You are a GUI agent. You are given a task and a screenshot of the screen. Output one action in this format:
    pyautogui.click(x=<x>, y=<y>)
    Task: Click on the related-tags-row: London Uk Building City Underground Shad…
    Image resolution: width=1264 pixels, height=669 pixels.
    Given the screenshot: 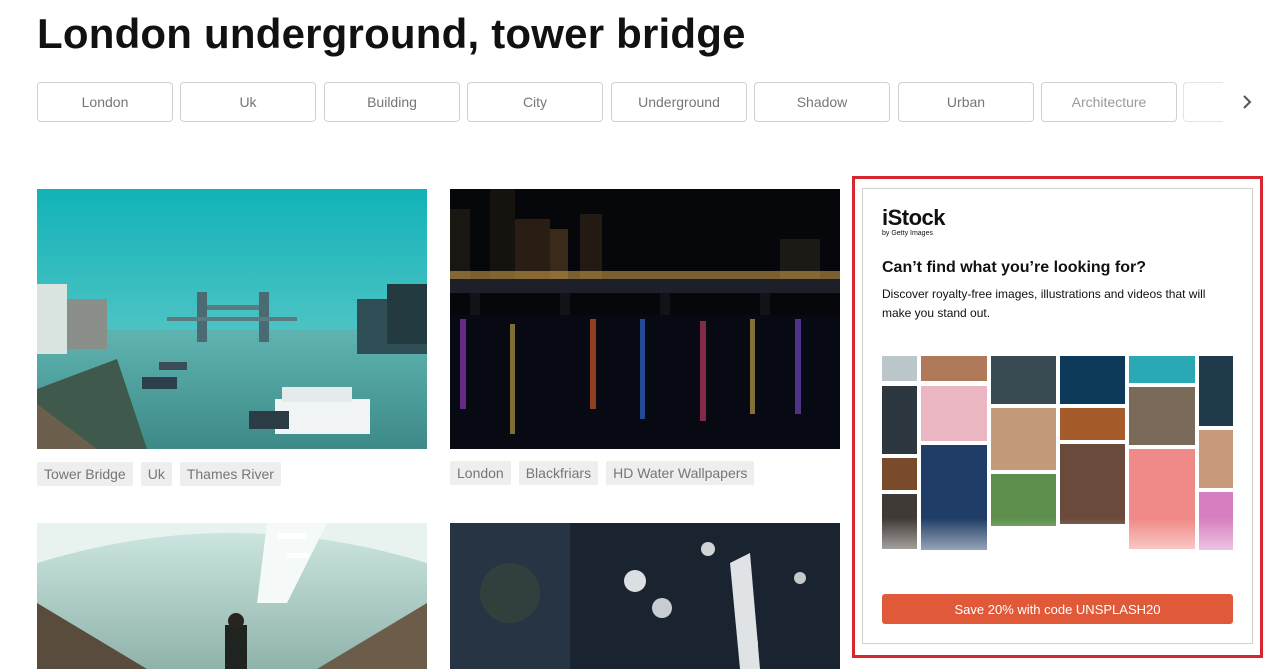 What is the action you would take?
    pyautogui.click(x=650, y=102)
    